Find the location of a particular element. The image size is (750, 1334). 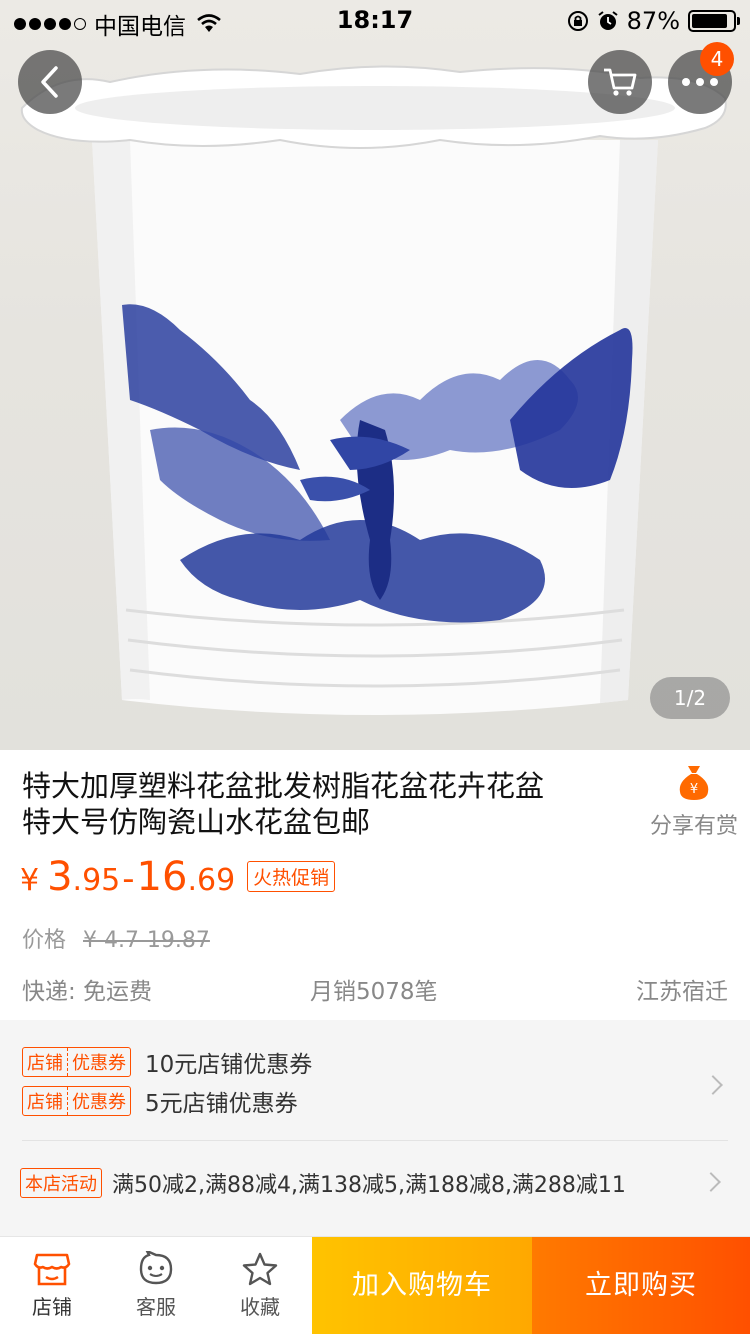

back-button is located at coordinates (50, 82).